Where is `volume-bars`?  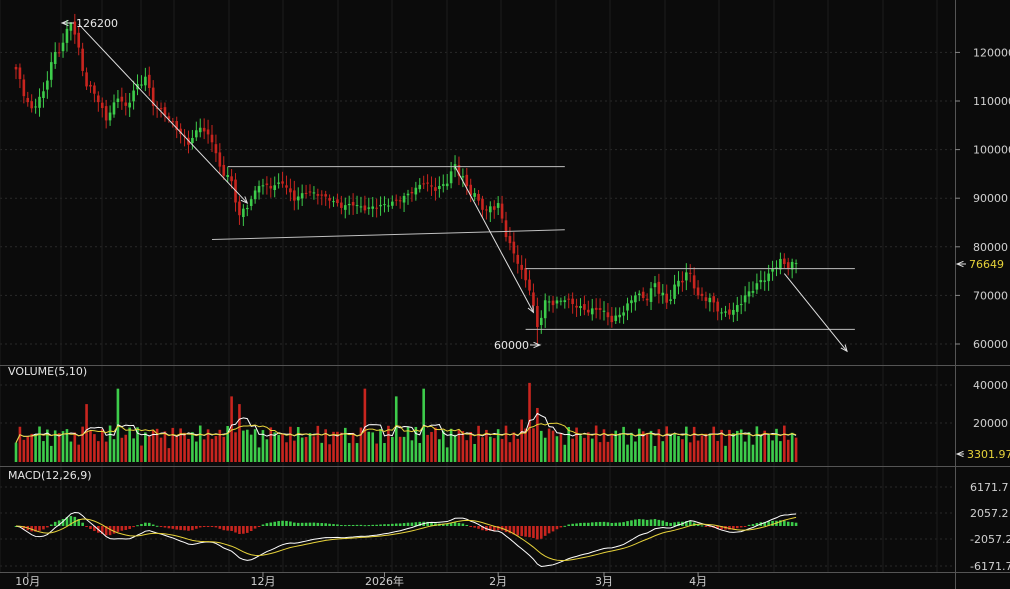
volume-bars is located at coordinates (406, 422).